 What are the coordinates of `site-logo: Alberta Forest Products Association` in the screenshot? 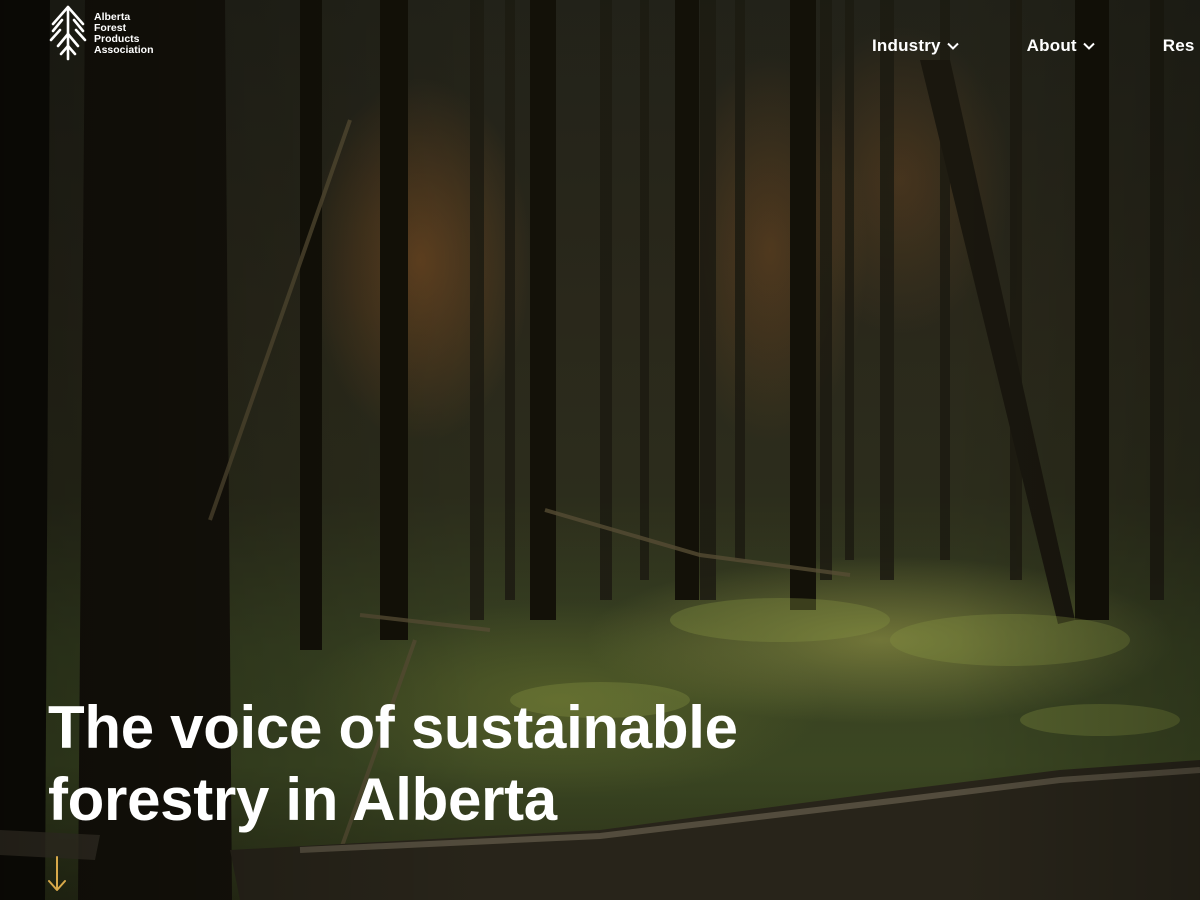 It's located at (101, 33).